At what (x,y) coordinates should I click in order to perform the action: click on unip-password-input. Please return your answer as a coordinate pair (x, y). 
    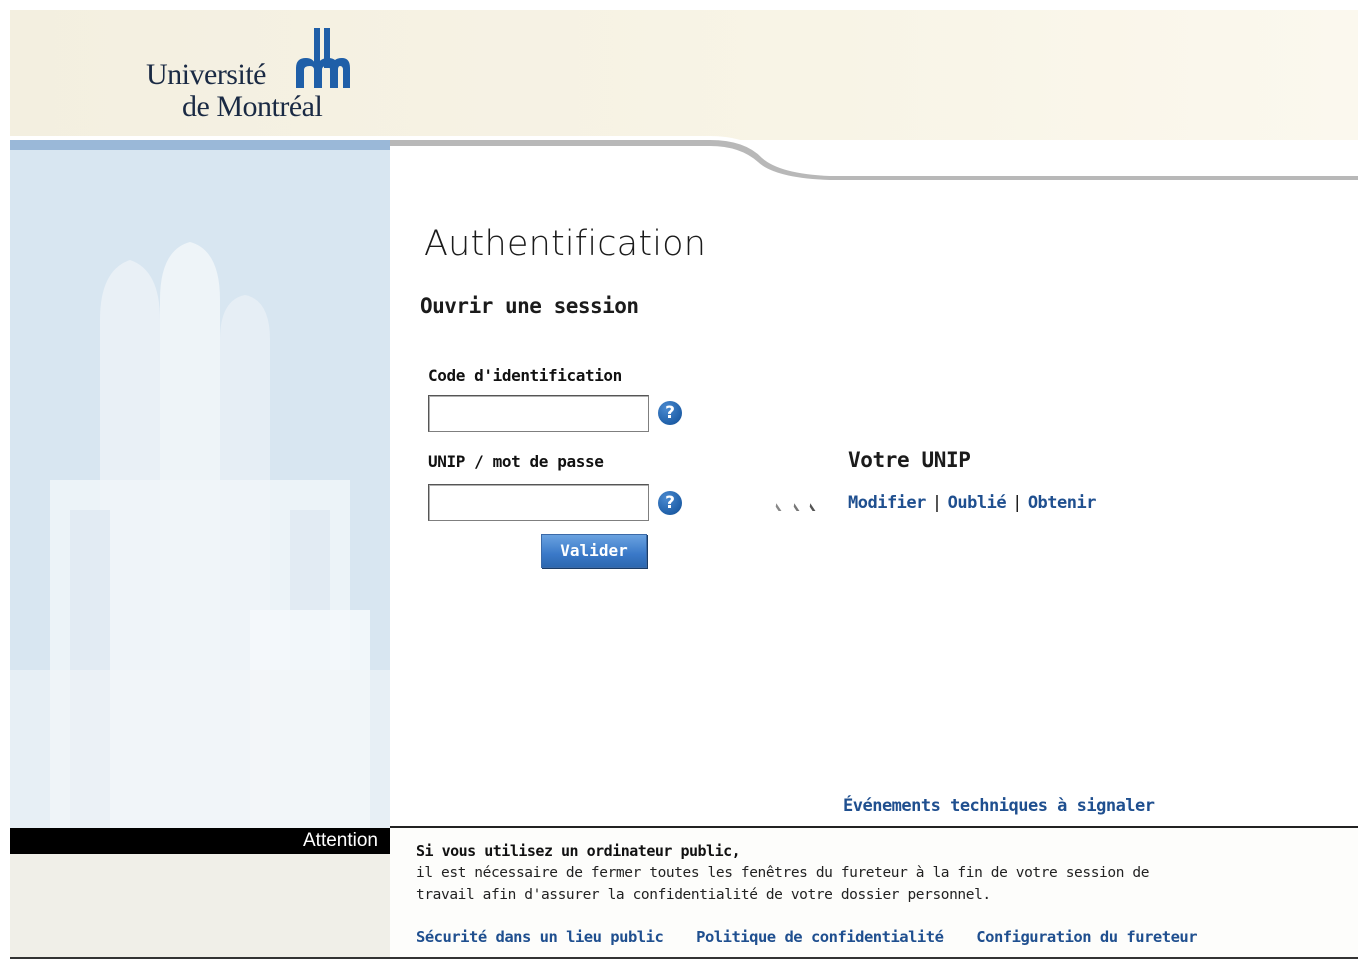
    Looking at the image, I should click on (538, 502).